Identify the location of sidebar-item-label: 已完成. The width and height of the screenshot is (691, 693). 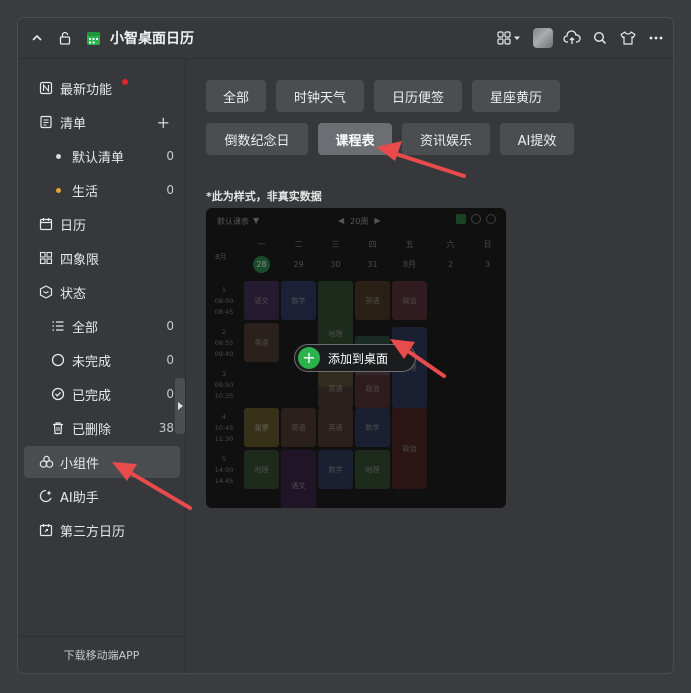
(92, 396).